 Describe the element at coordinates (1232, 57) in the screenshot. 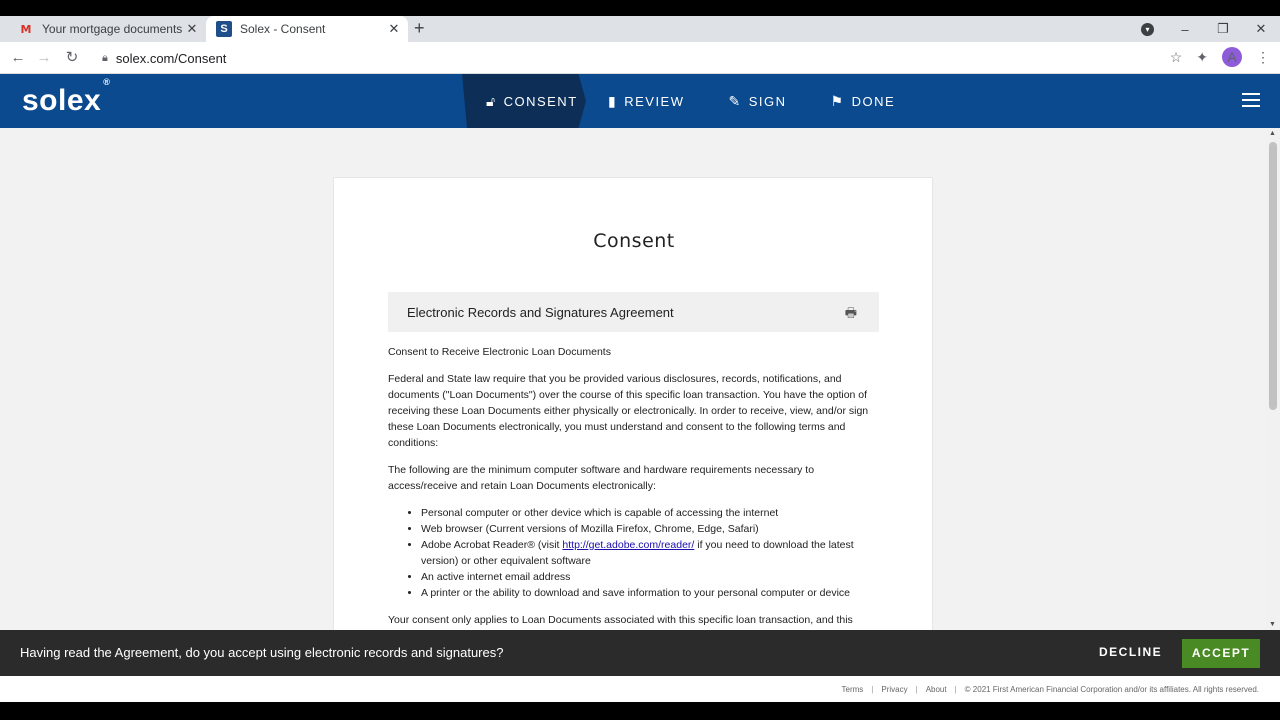

I see `avatar: A` at that location.